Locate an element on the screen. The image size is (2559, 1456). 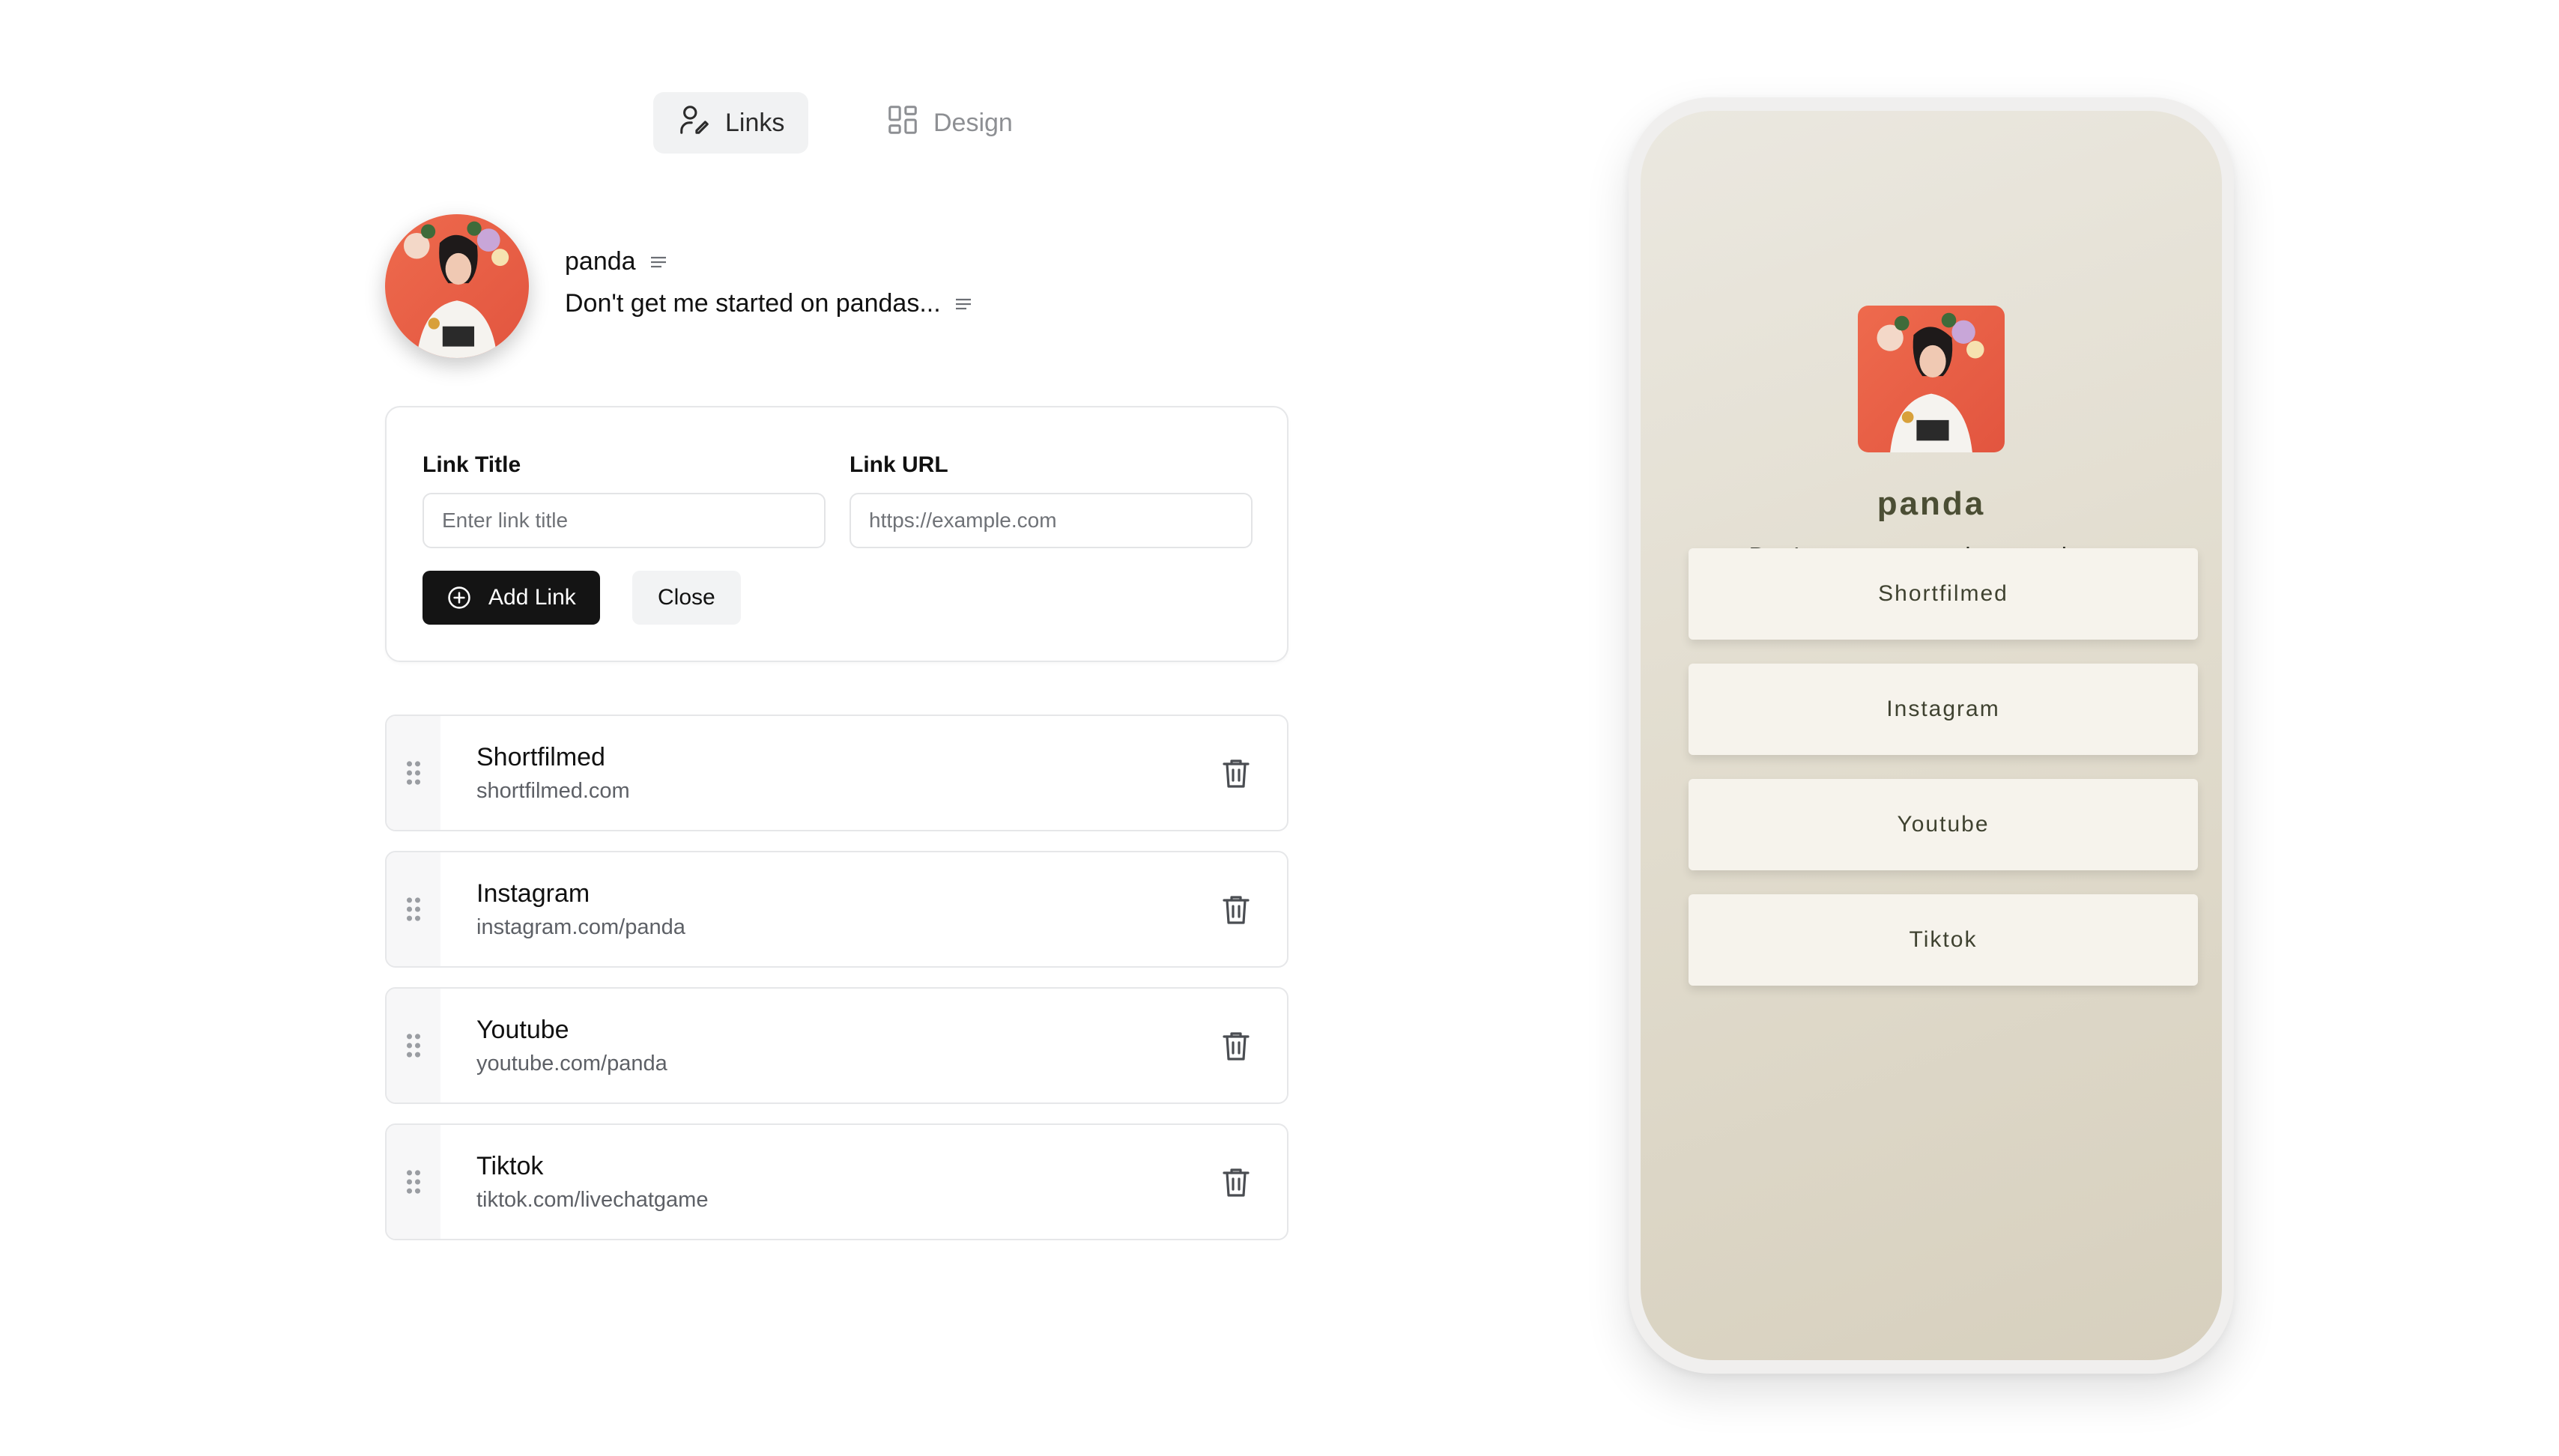
close-label: Close is located at coordinates (686, 597).